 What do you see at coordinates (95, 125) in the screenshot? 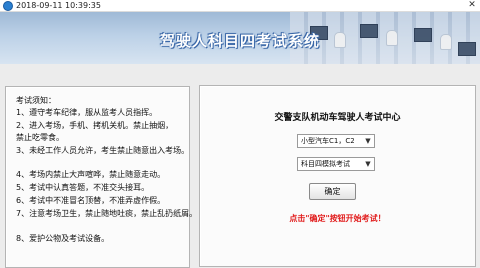
I see `notice-item: 2、进入考场，手机、拷机关机。禁止抽烟，` at bounding box center [95, 125].